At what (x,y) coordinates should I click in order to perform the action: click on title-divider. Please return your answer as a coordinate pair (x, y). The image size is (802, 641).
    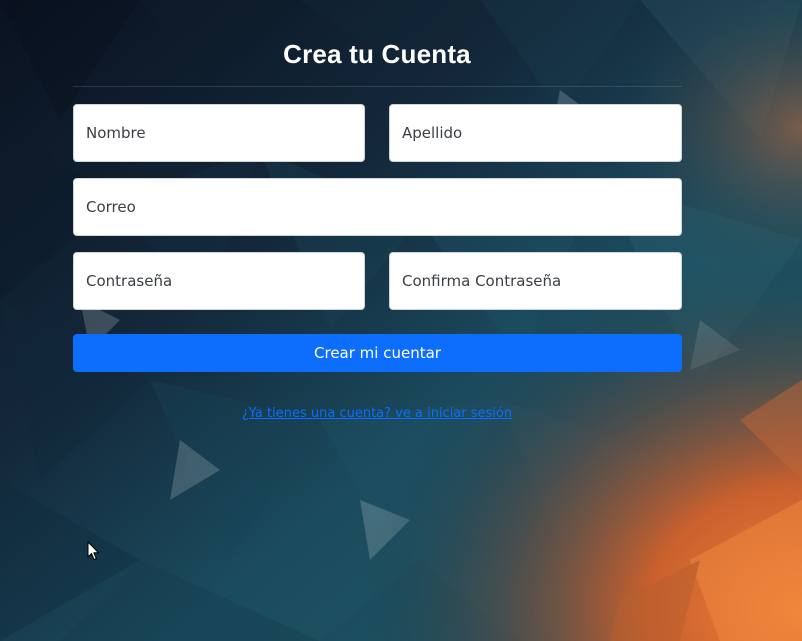
    Looking at the image, I should click on (377, 86).